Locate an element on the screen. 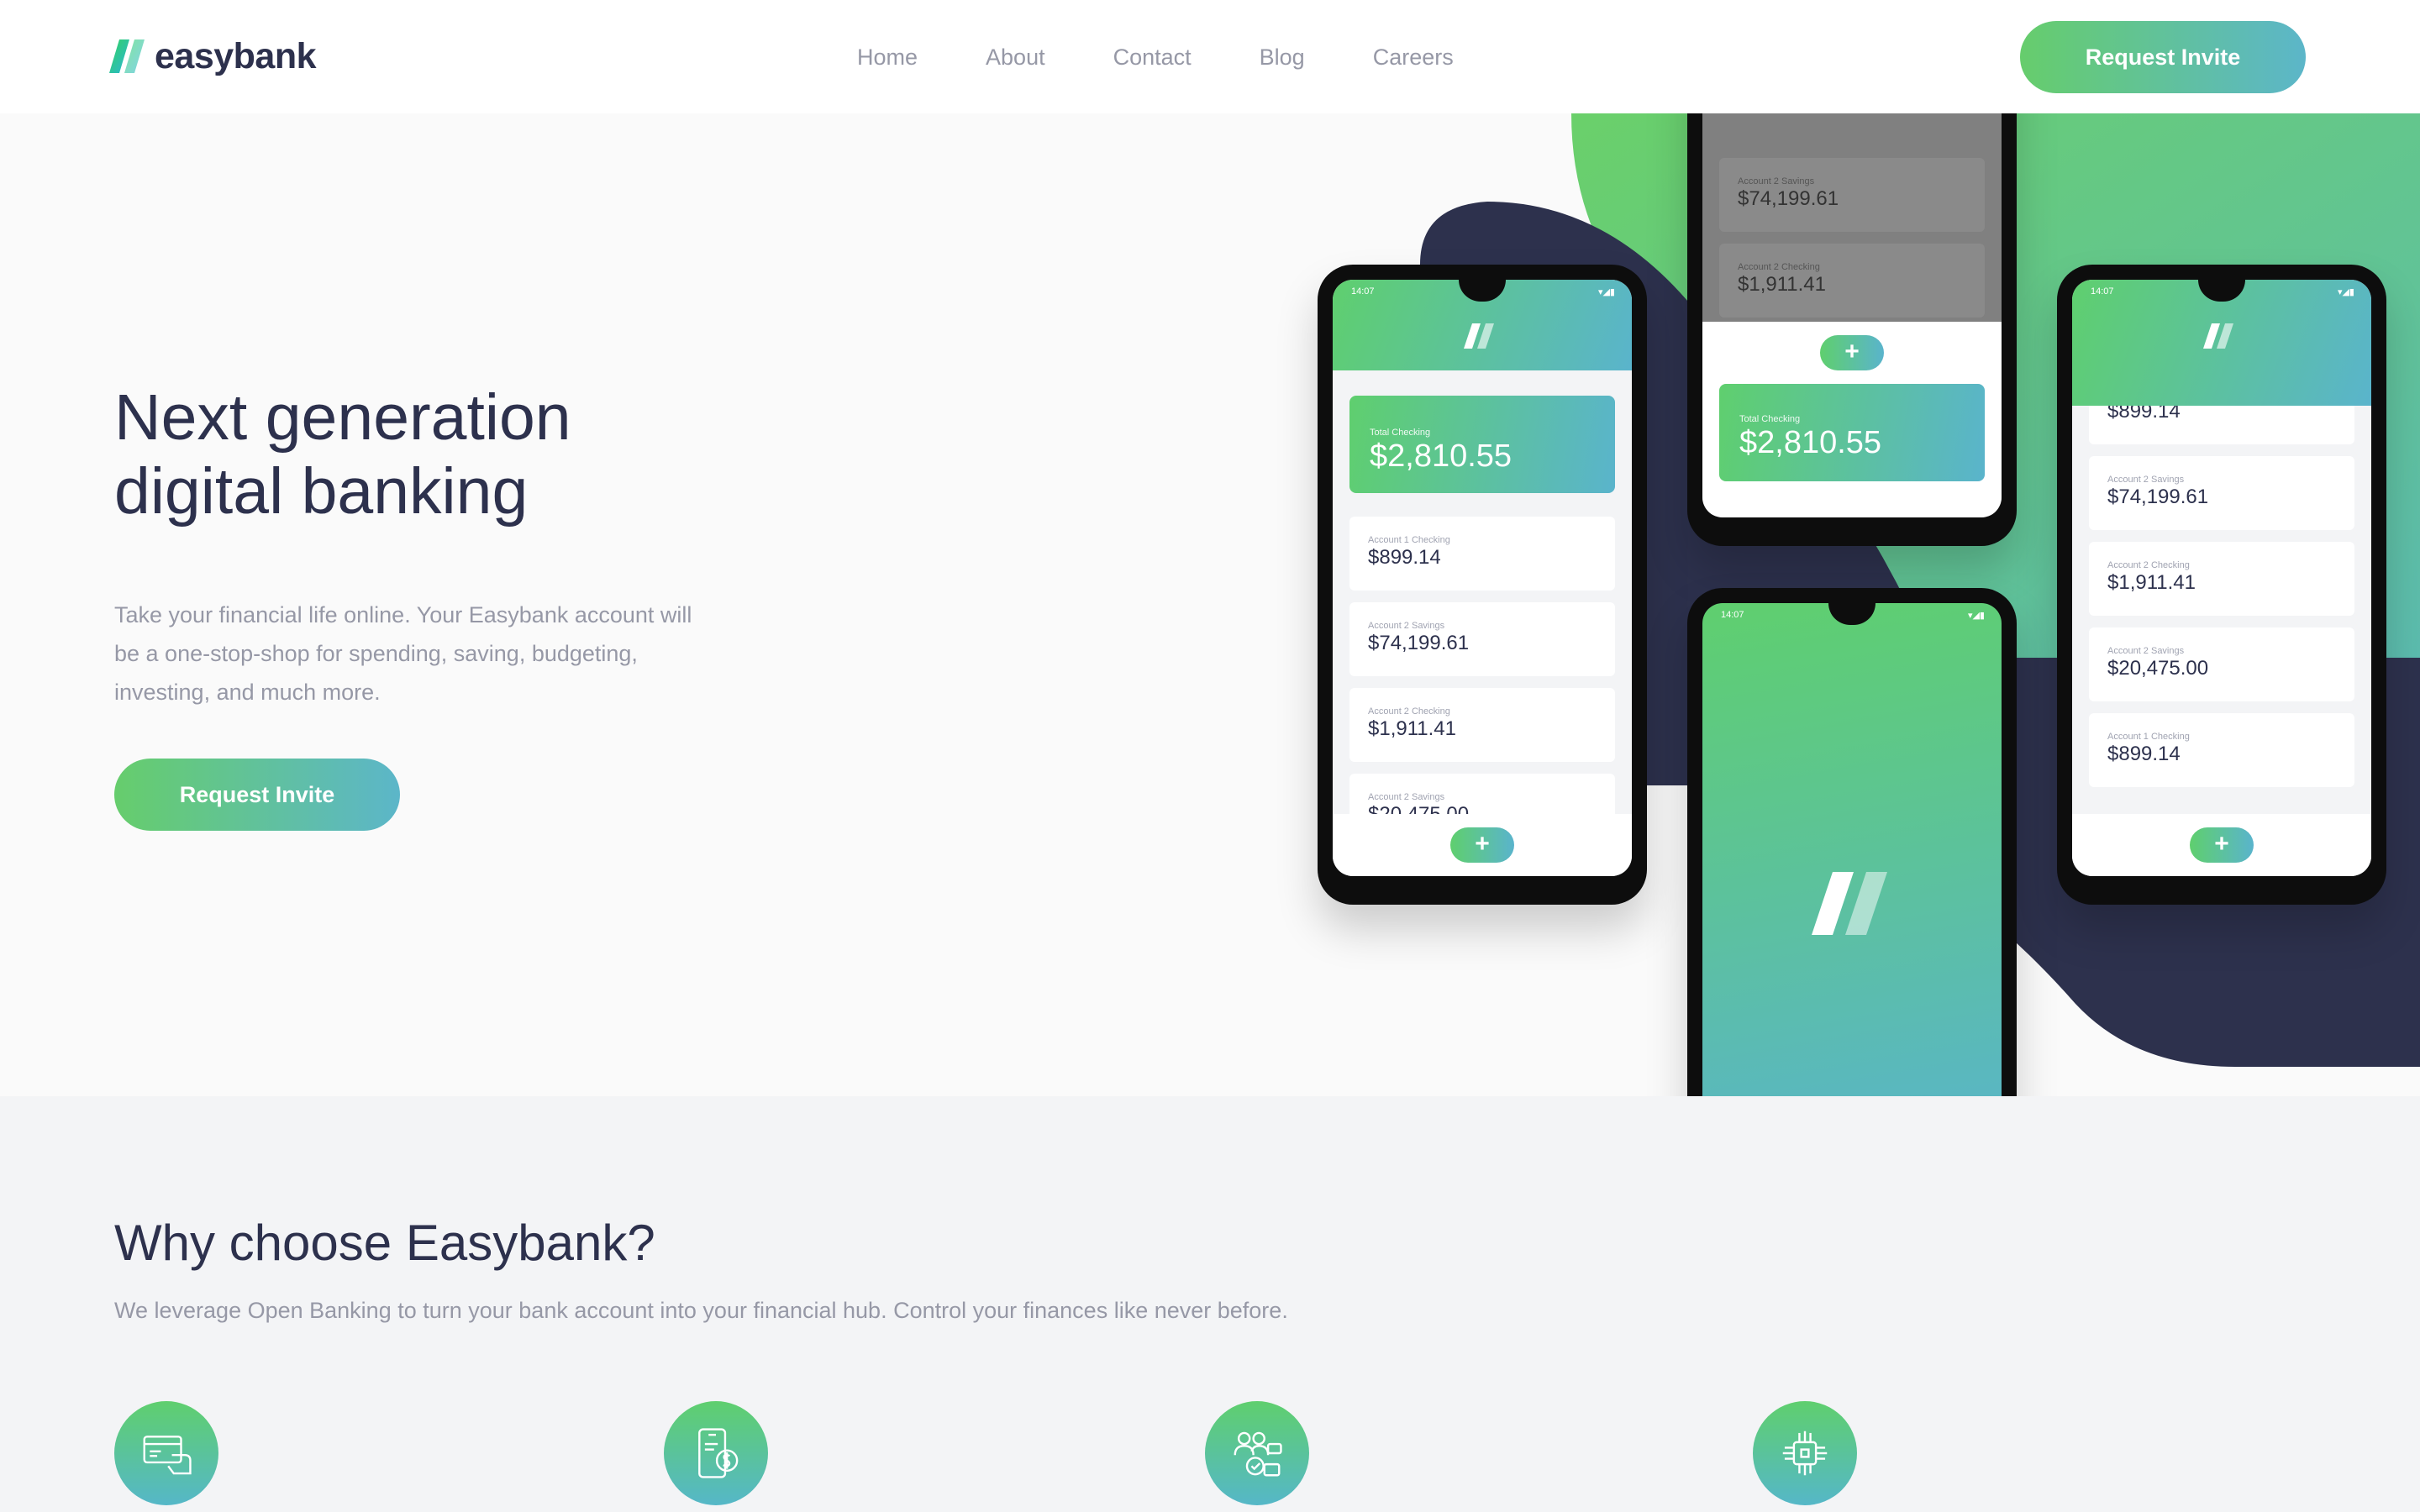 The height and width of the screenshot is (1512, 2420). brand-logo: easybank is located at coordinates (213, 55).